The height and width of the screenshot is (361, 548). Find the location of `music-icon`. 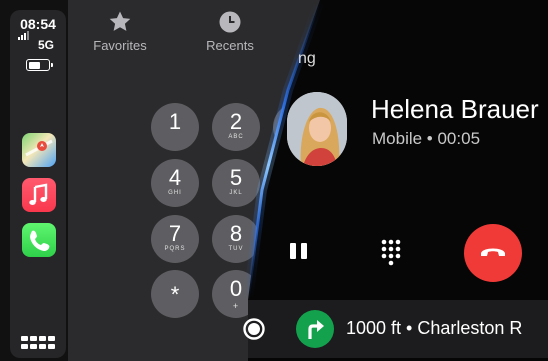

music-icon is located at coordinates (39, 195).